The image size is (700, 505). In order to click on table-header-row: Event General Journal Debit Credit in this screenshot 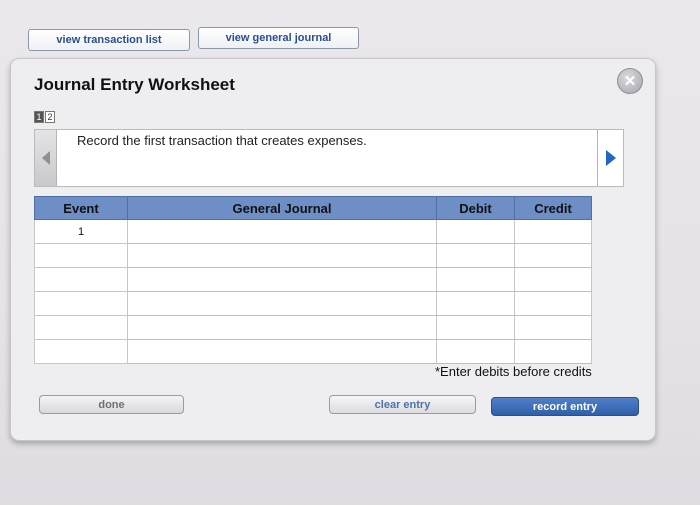, I will do `click(313, 208)`.